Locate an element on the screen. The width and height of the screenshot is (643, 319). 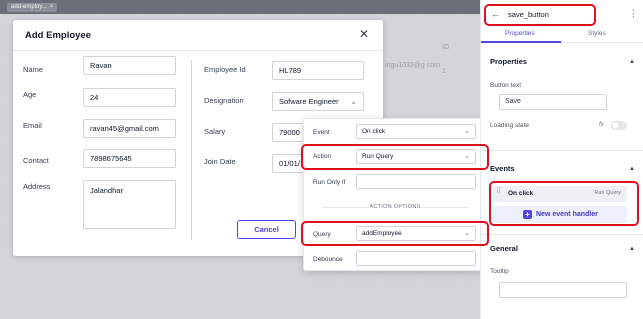
tab-styles: Styles is located at coordinates (597, 33).